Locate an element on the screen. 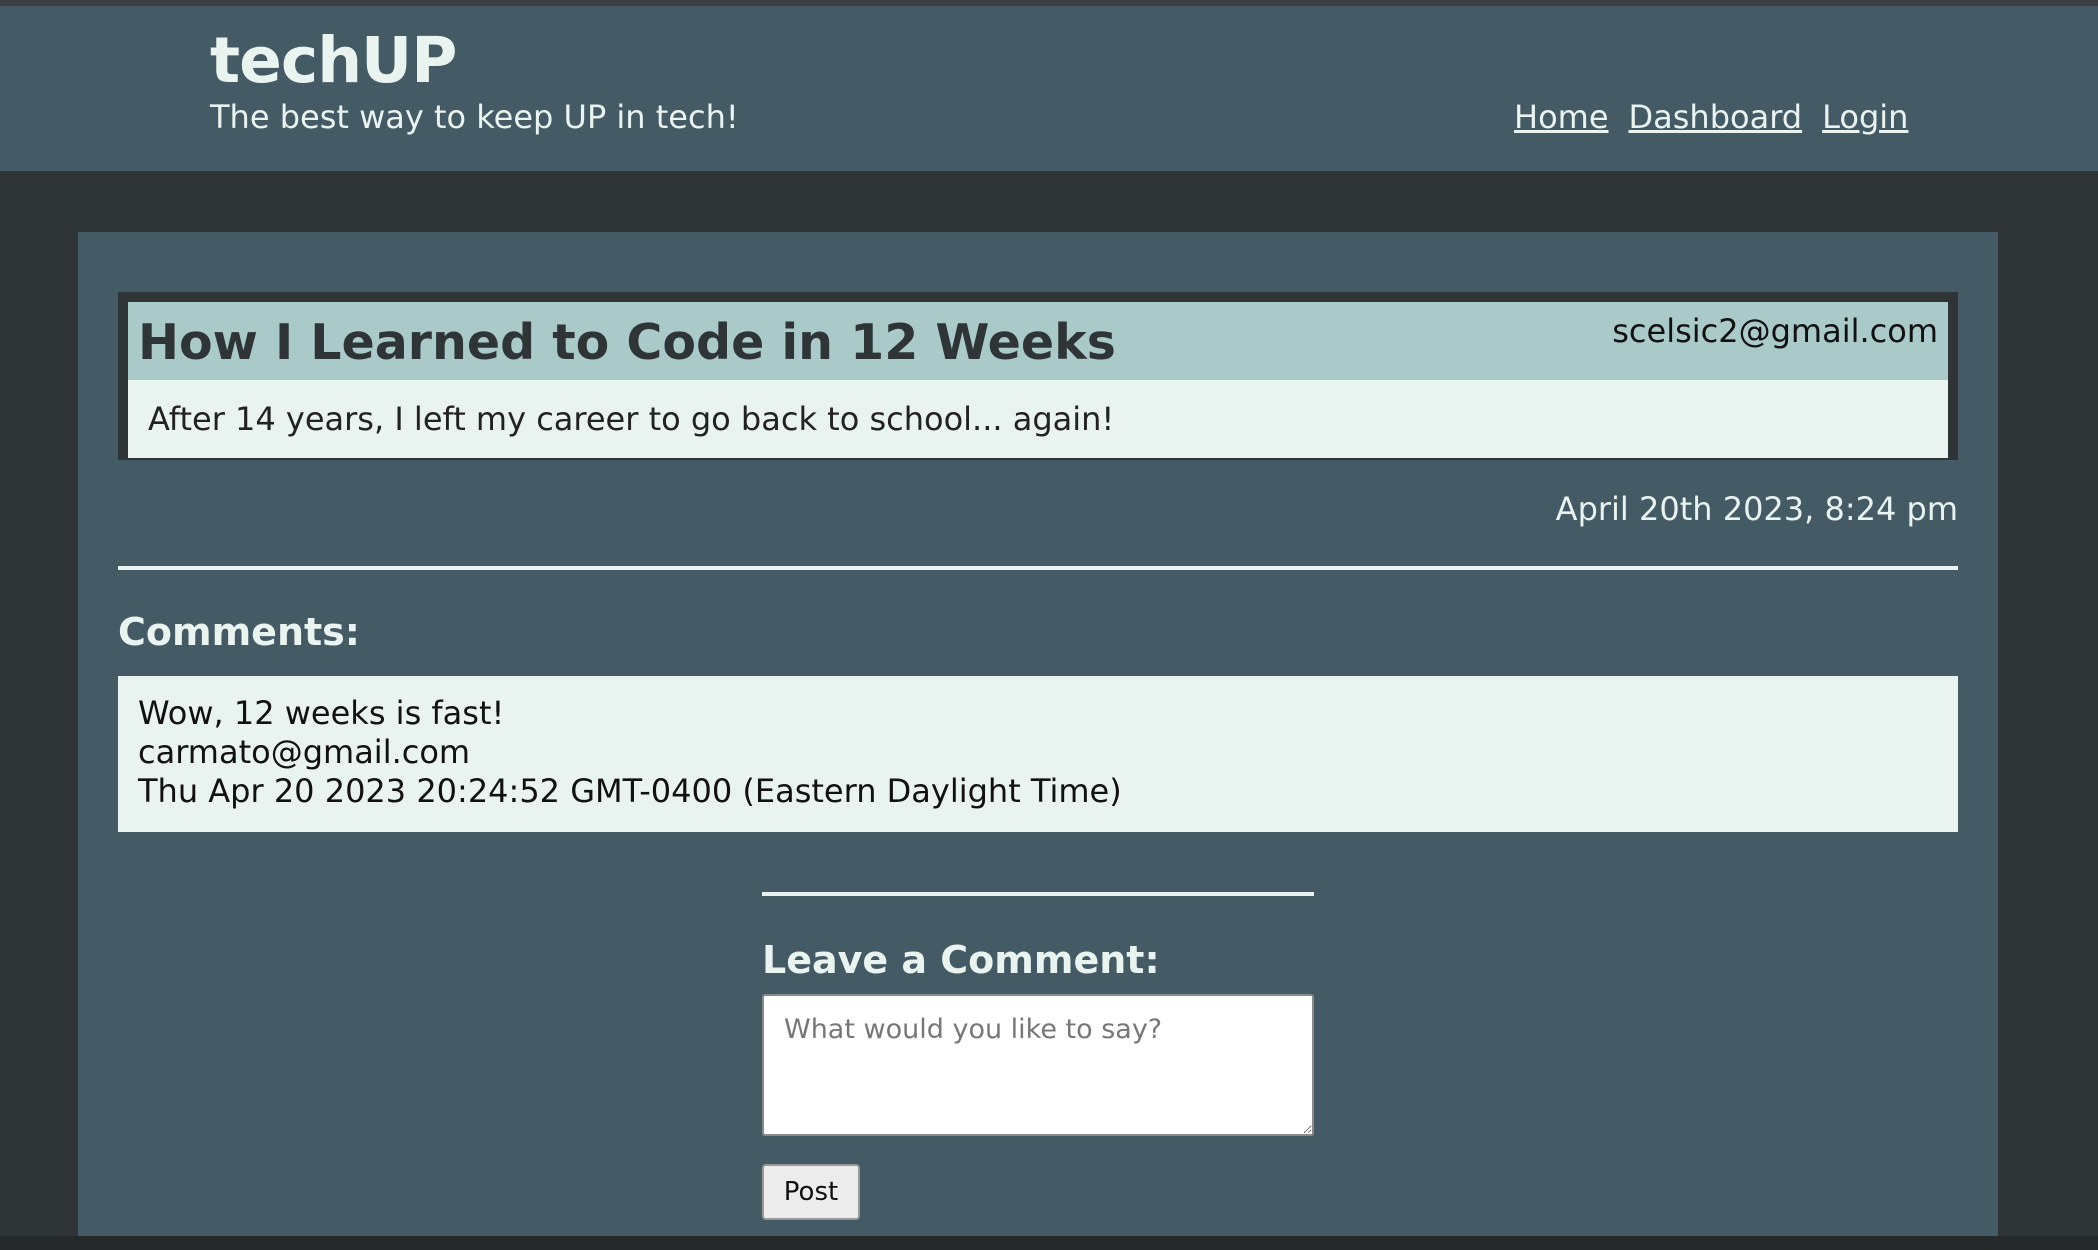 The width and height of the screenshot is (2098, 1250). post-date: April 20th 2023, 8:24 pm is located at coordinates (1756, 509).